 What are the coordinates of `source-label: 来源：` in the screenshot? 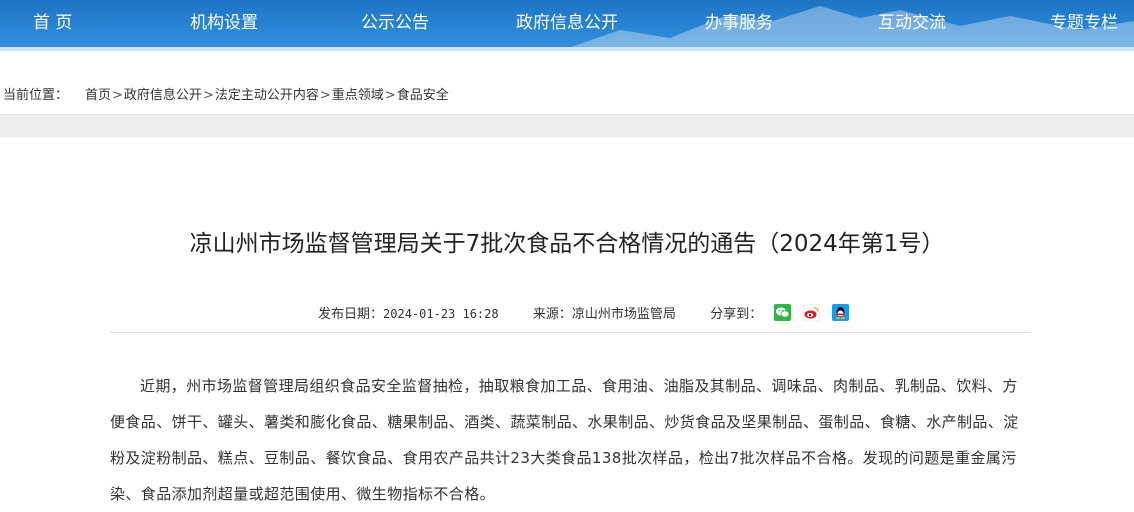 It's located at (552, 314).